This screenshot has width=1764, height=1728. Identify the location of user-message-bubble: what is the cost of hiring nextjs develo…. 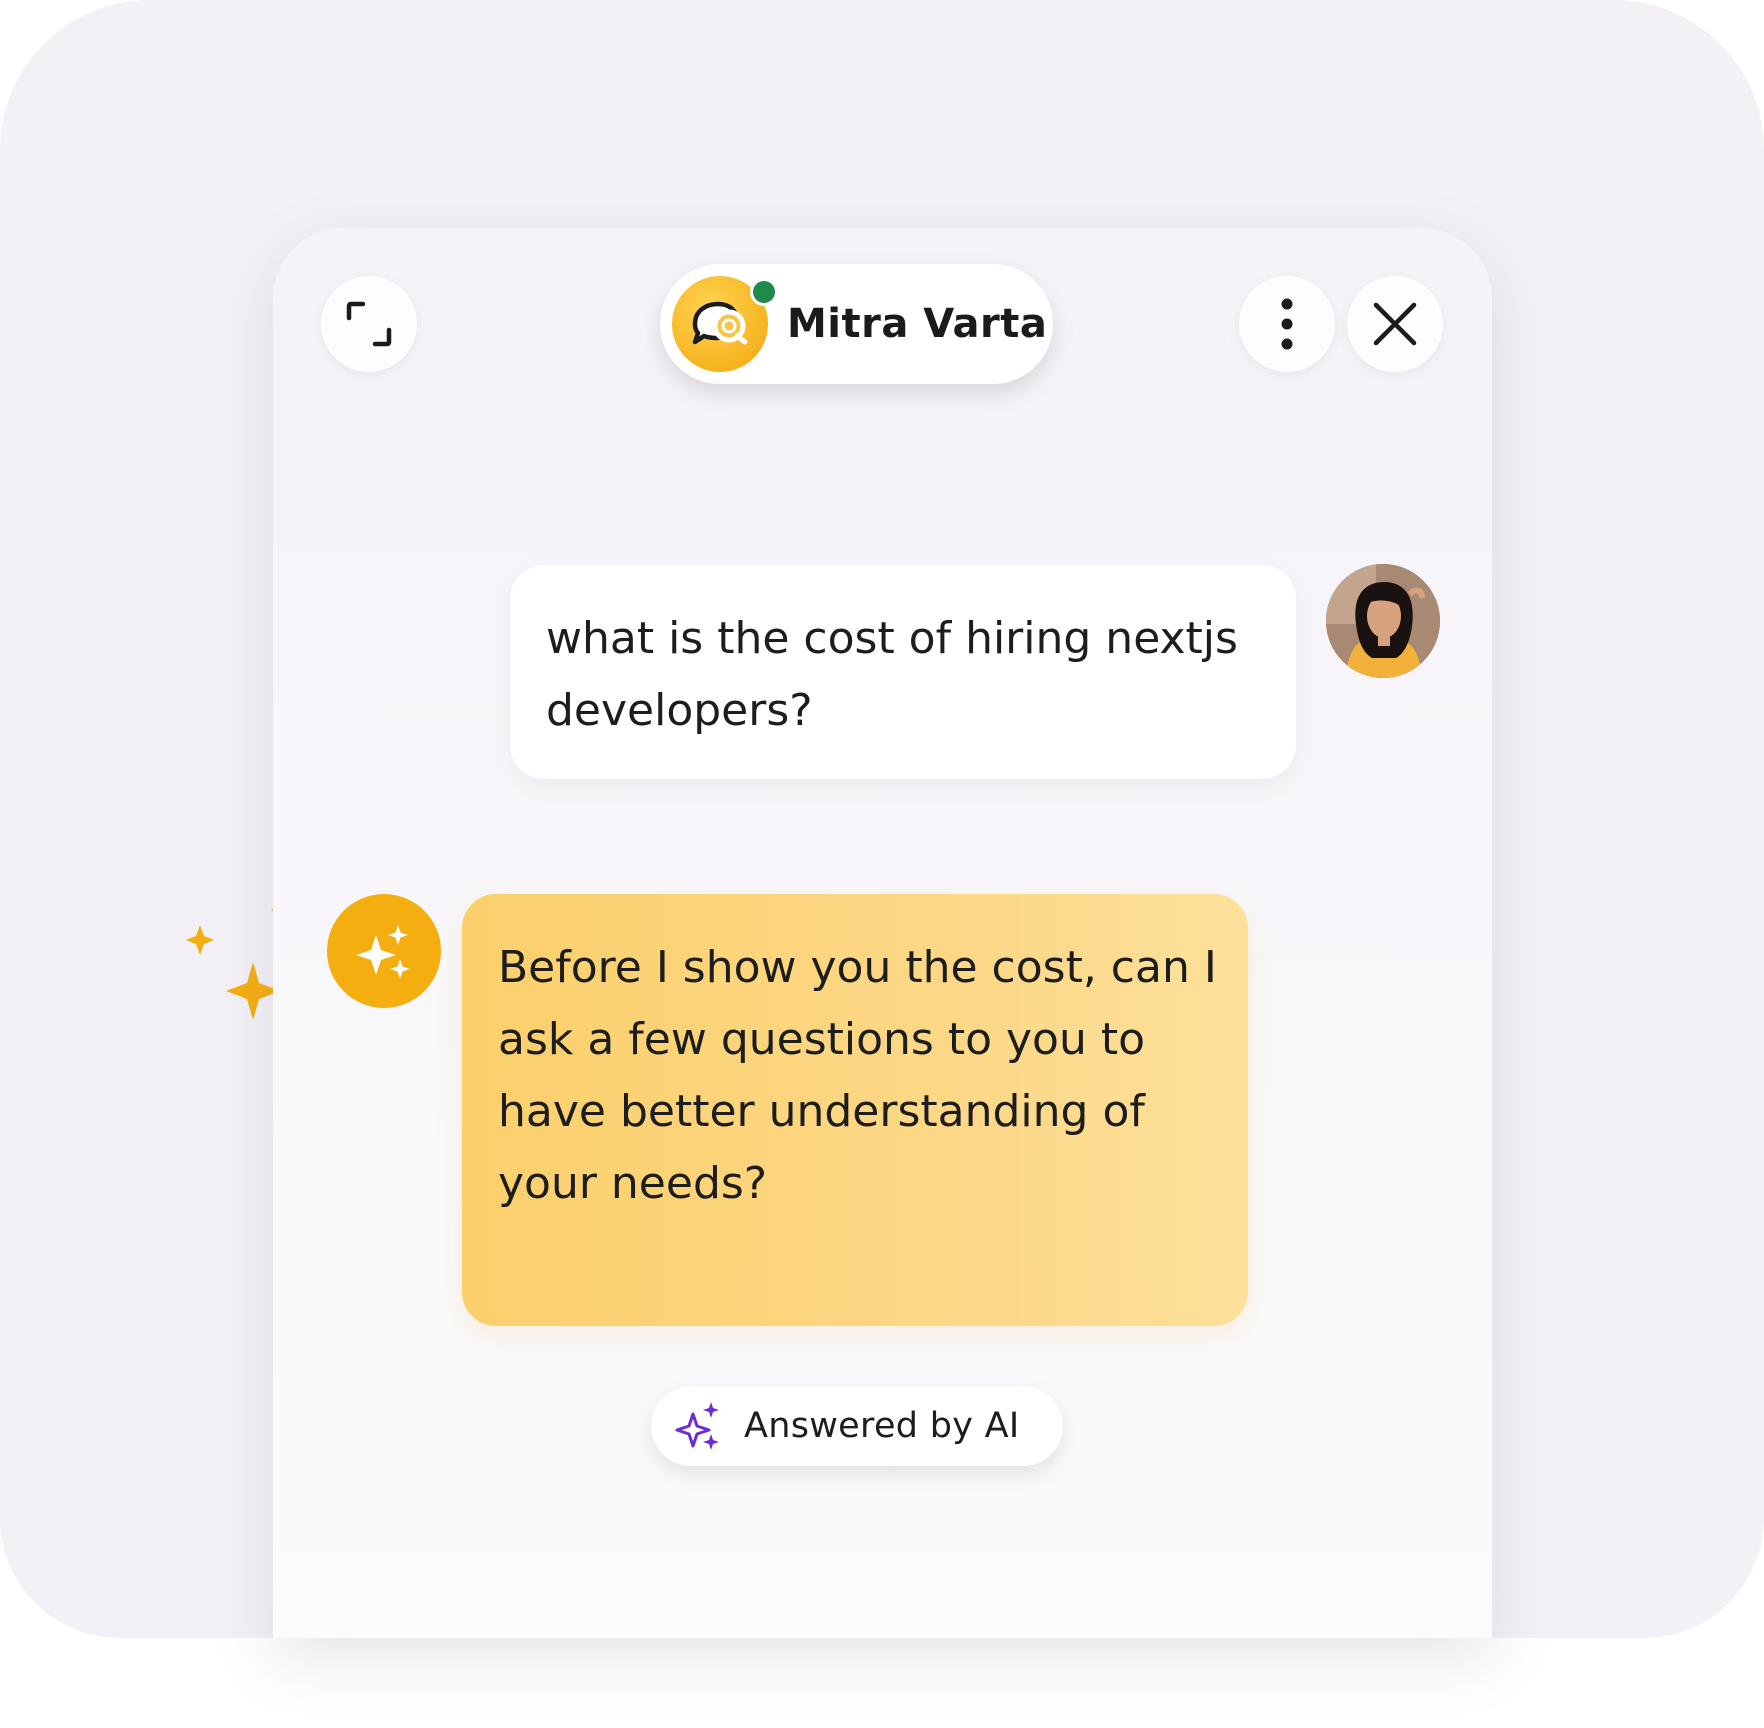
(903, 672).